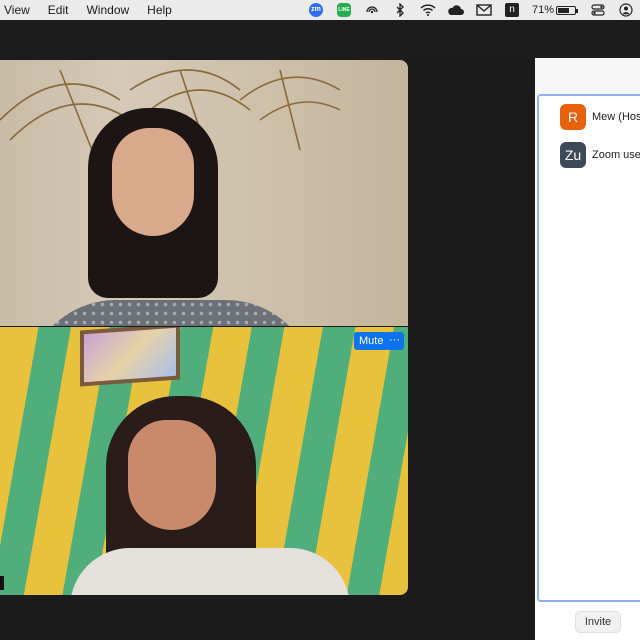 This screenshot has height=640, width=640. Describe the element at coordinates (573, 117) in the screenshot. I see `avatar: R` at that location.